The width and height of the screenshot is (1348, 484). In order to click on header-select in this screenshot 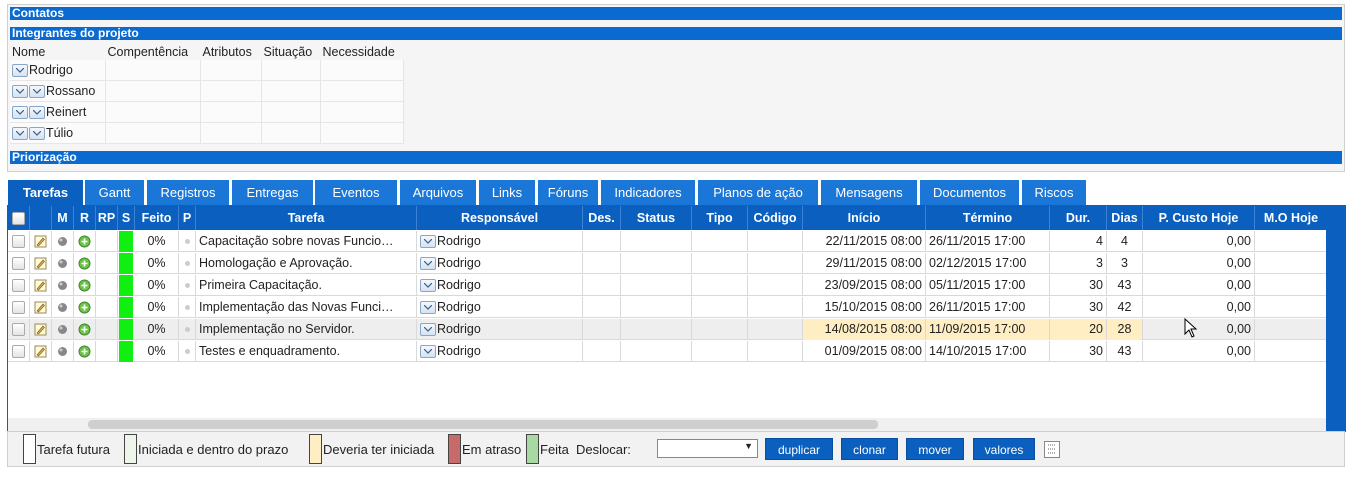, I will do `click(19, 218)`.